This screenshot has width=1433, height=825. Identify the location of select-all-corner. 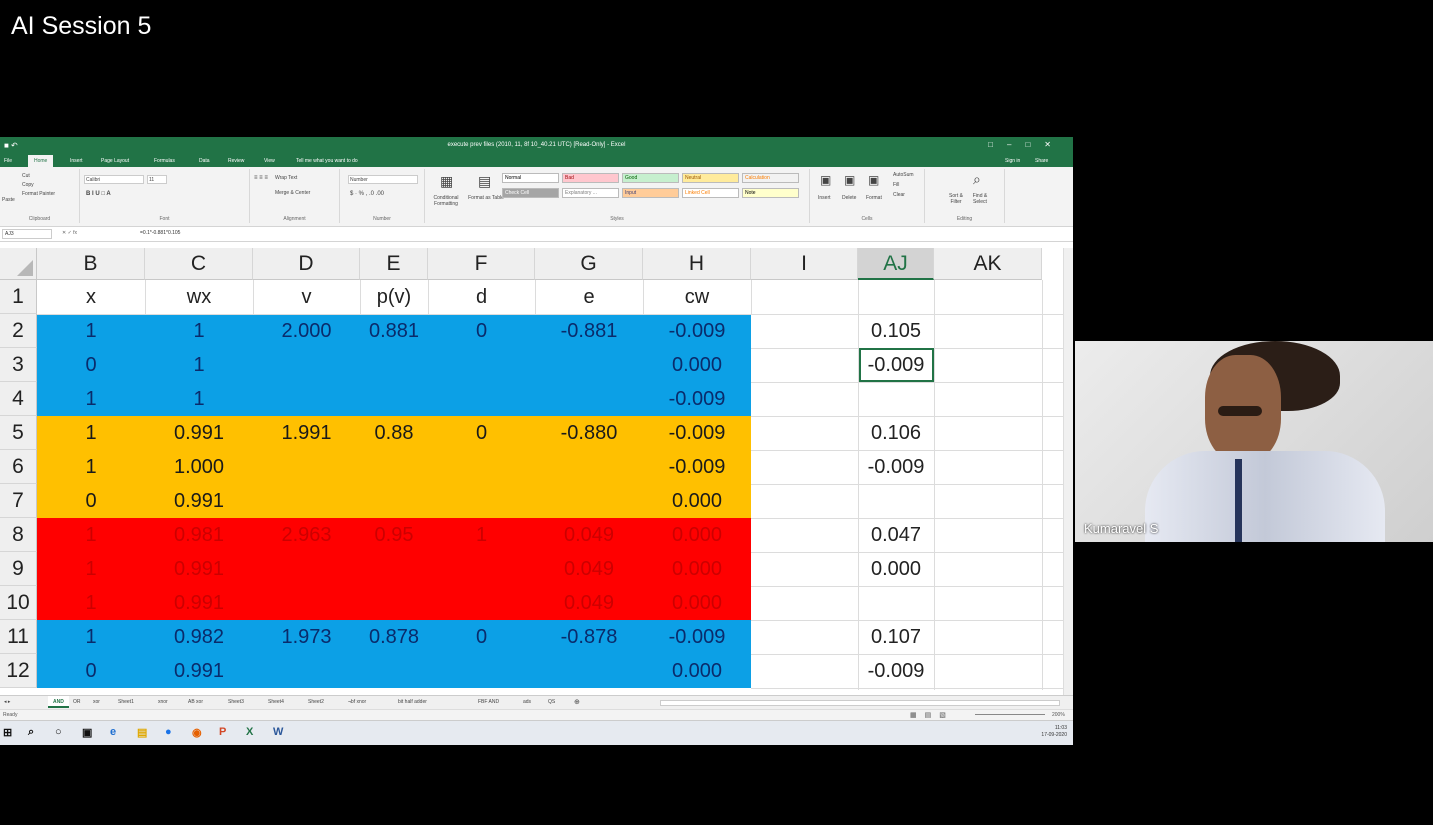
(18, 264).